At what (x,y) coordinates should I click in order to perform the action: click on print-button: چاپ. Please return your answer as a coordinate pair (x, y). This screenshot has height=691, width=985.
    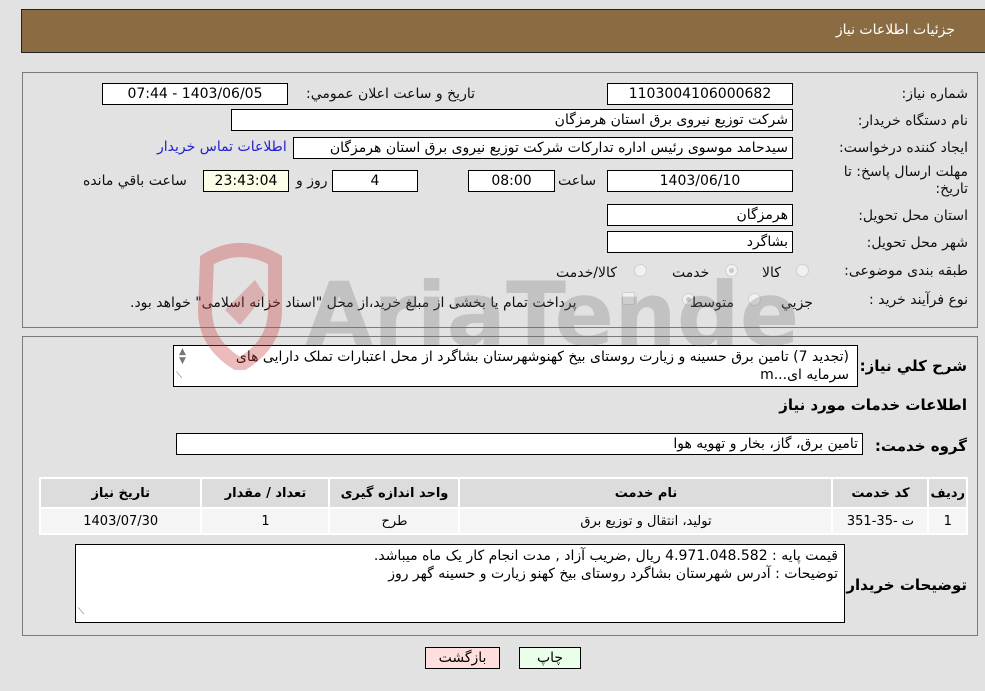
    Looking at the image, I should click on (550, 658).